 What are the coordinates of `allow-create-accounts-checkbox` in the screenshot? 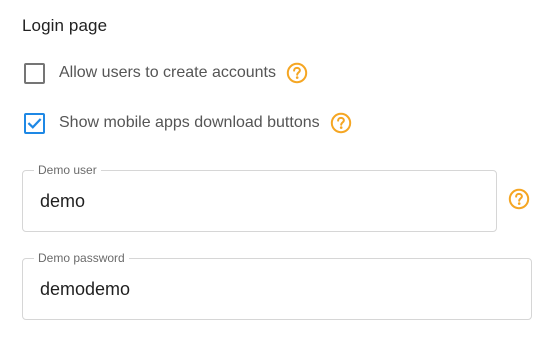 It's located at (34, 73).